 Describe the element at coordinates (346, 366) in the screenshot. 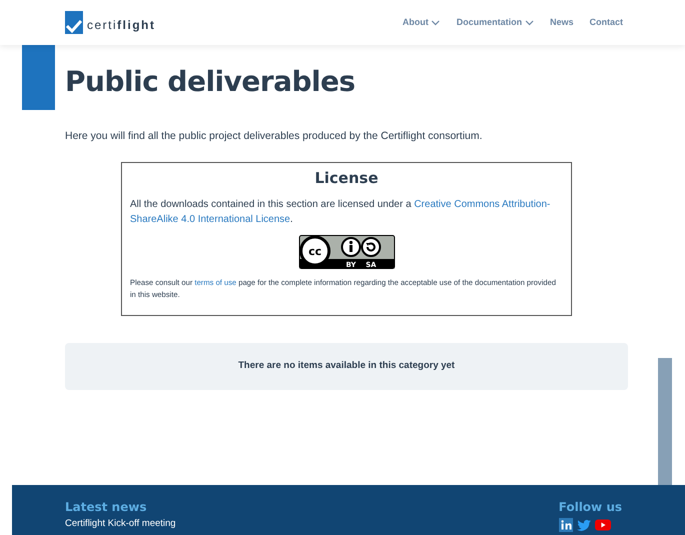

I see `empty-category-message: There are no items available in this category yet` at that location.